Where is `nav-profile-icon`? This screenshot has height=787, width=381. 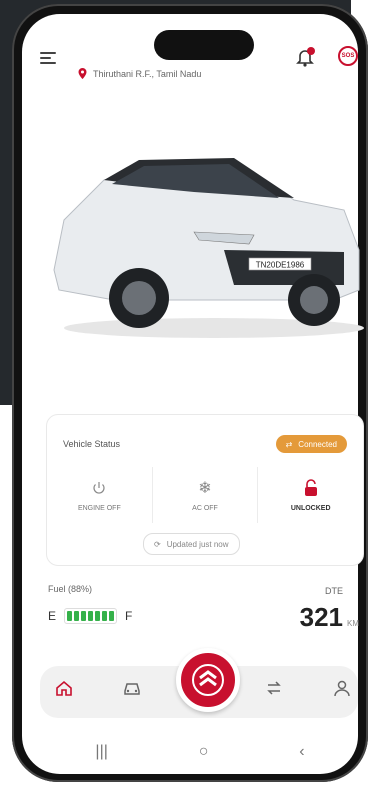 nav-profile-icon is located at coordinates (342, 688).